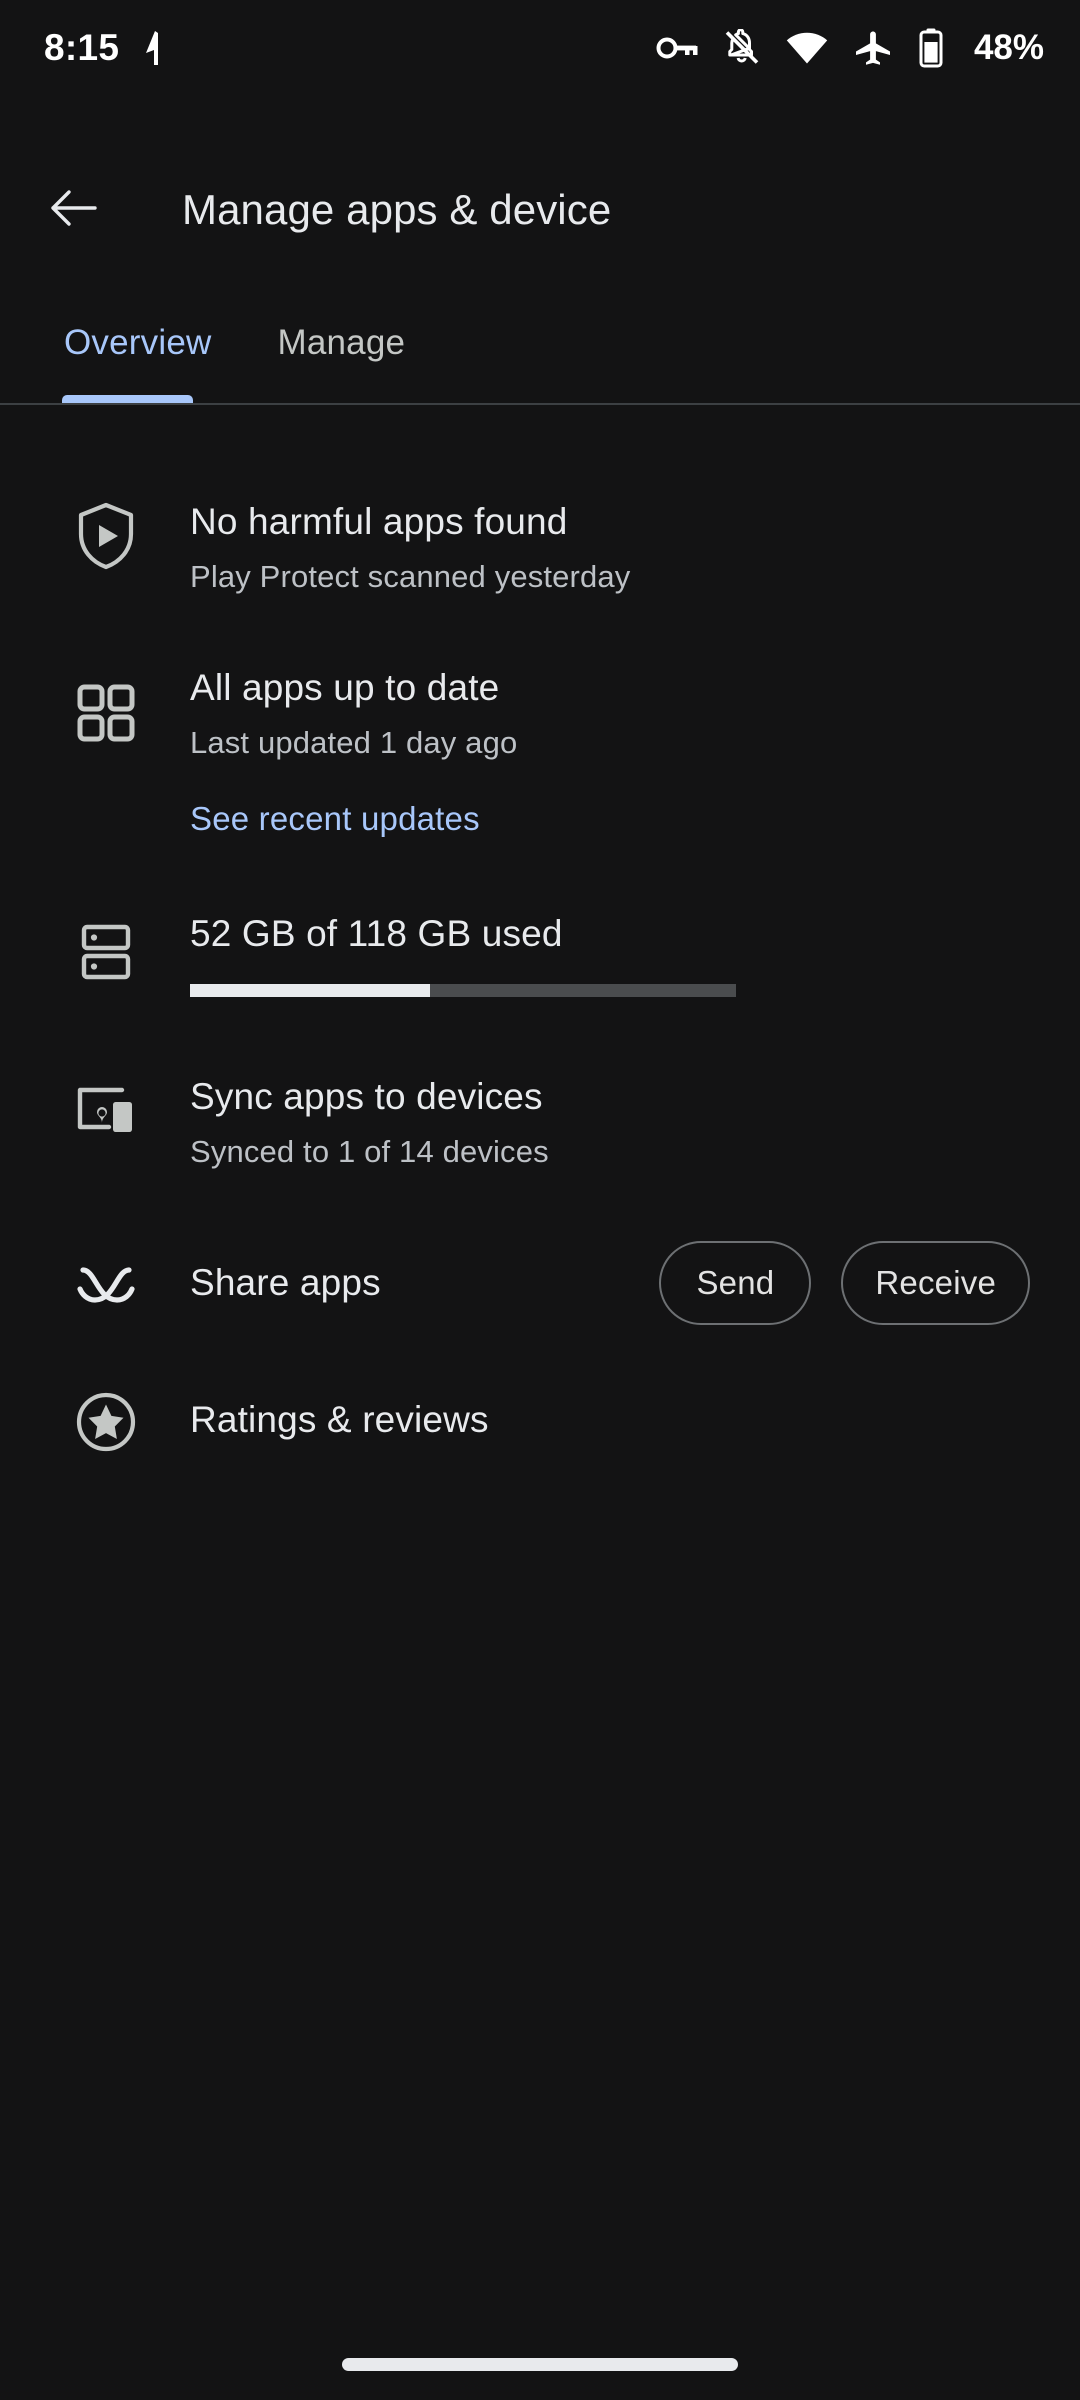  What do you see at coordinates (540, 2364) in the screenshot?
I see `gesture-navigation-bar` at bounding box center [540, 2364].